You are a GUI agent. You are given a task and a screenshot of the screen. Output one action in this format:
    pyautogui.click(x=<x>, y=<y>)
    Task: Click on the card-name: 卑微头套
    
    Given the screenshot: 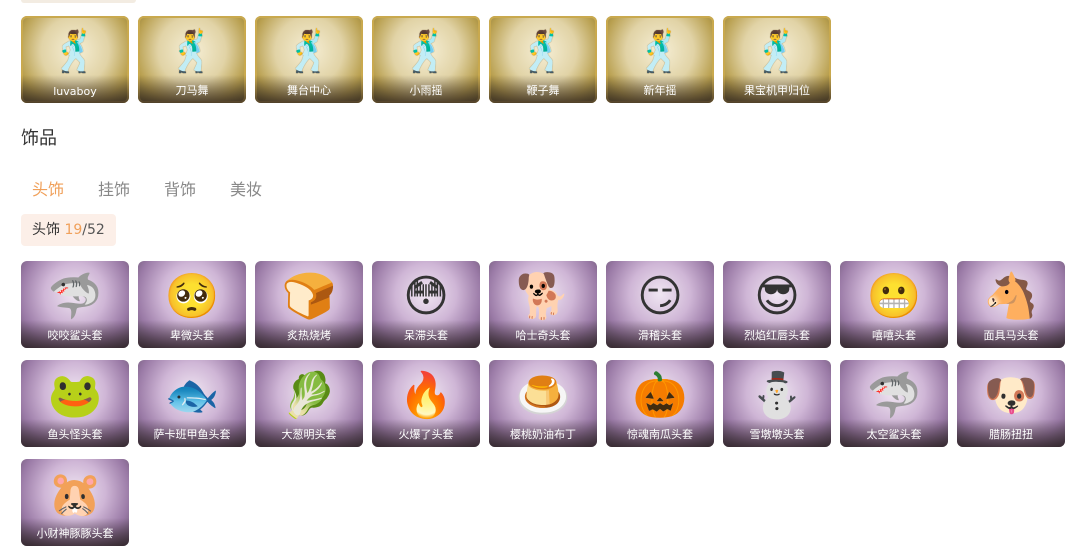 What is the action you would take?
    pyautogui.click(x=192, y=335)
    